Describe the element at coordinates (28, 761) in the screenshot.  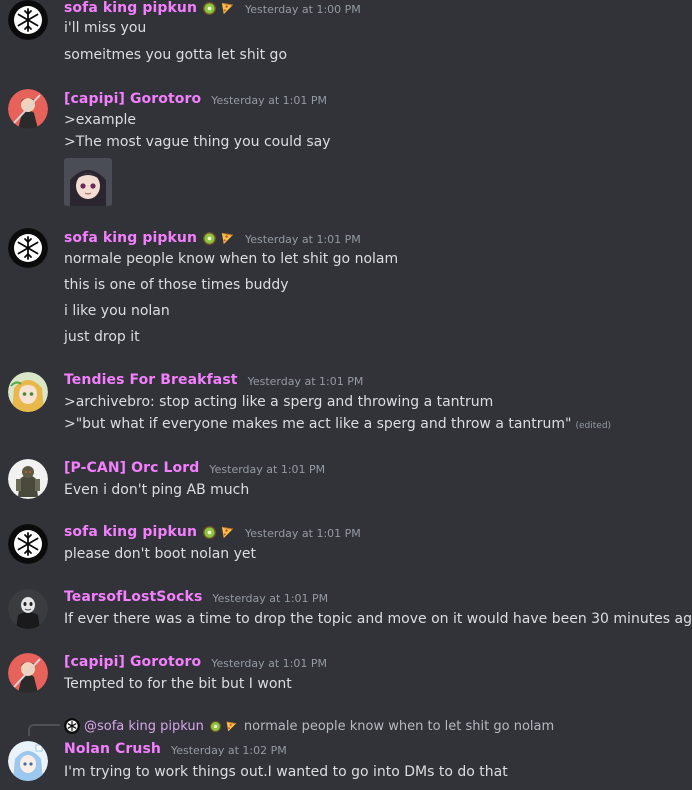
I see `anime-blue-avatar` at that location.